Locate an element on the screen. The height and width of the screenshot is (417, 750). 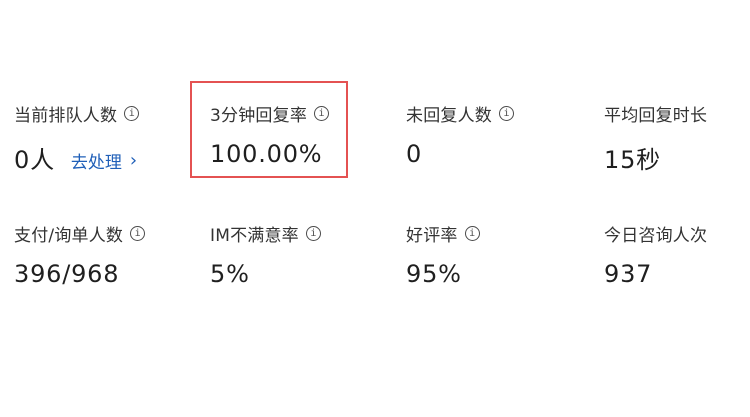
metric-value: 0 is located at coordinates (414, 154).